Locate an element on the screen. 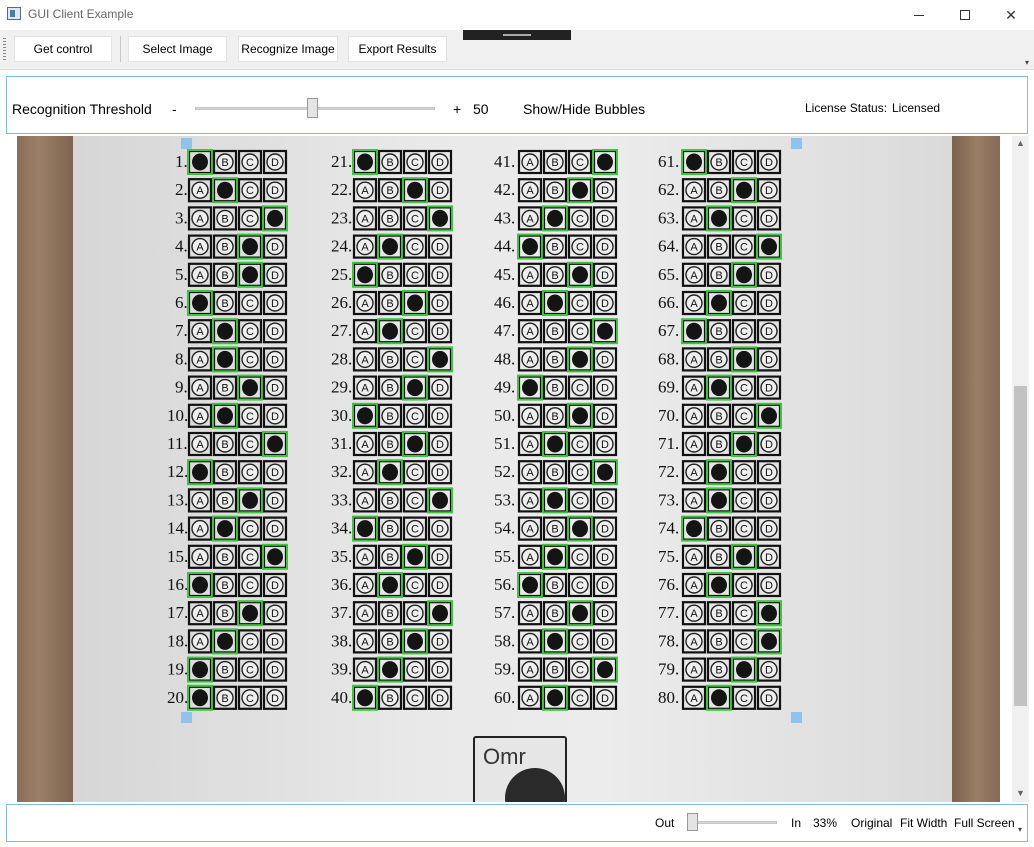  question-number: 20. is located at coordinates (177, 697).